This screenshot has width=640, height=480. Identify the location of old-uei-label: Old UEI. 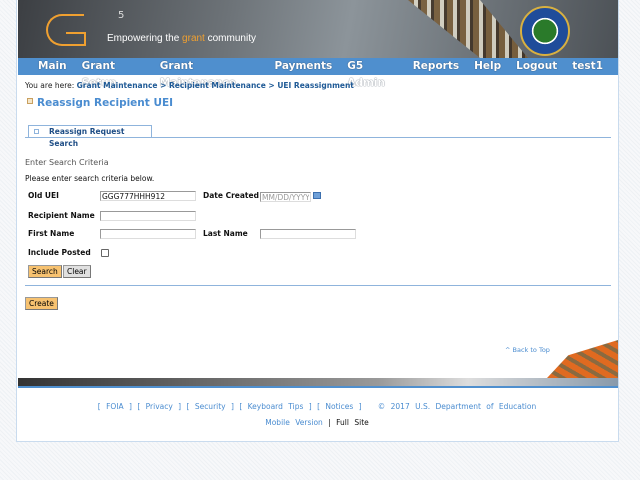
(43, 195).